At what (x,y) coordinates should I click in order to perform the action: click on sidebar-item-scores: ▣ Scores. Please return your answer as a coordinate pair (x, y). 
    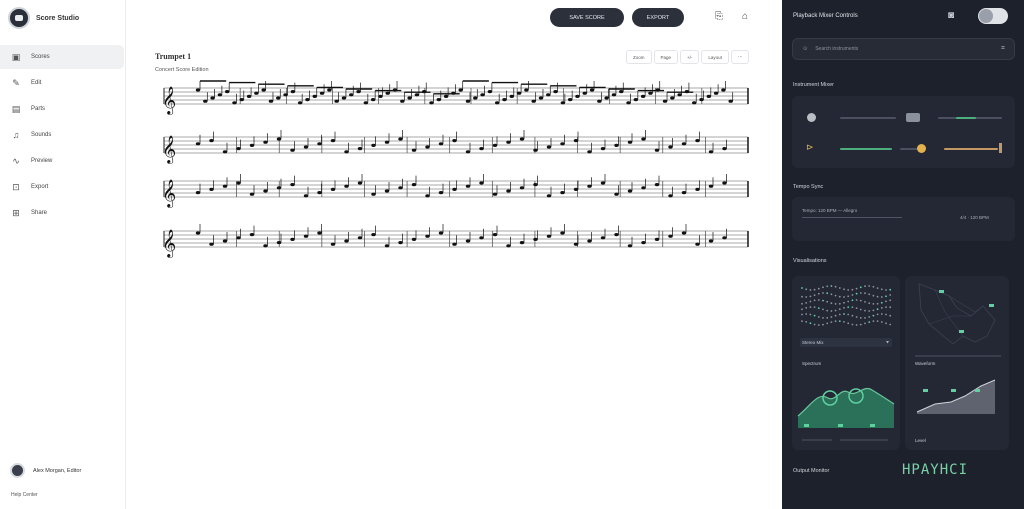
    Looking at the image, I should click on (62, 57).